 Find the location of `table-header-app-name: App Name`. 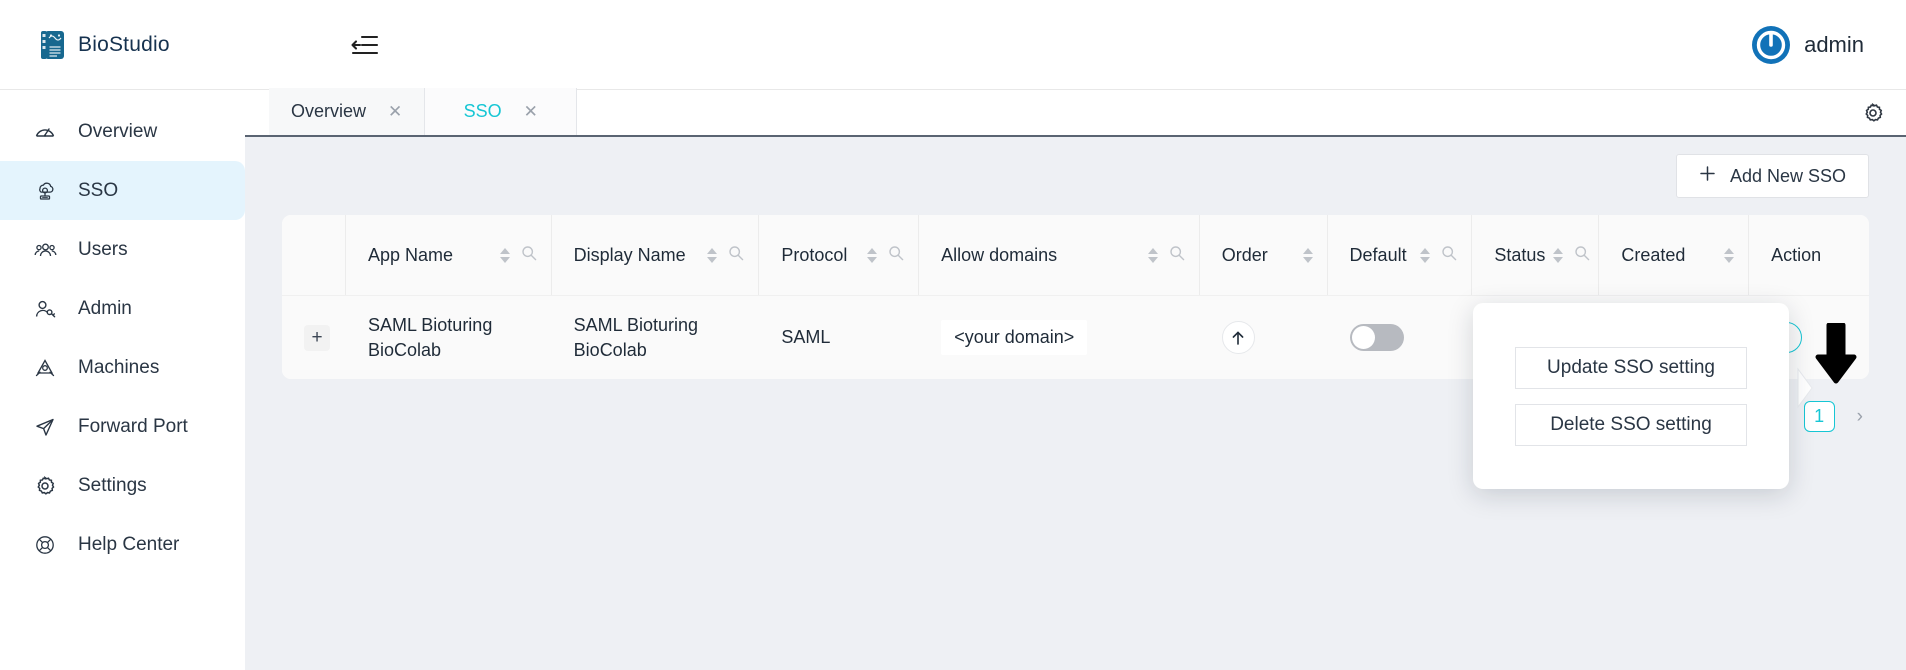

table-header-app-name: App Name is located at coordinates (449, 255).